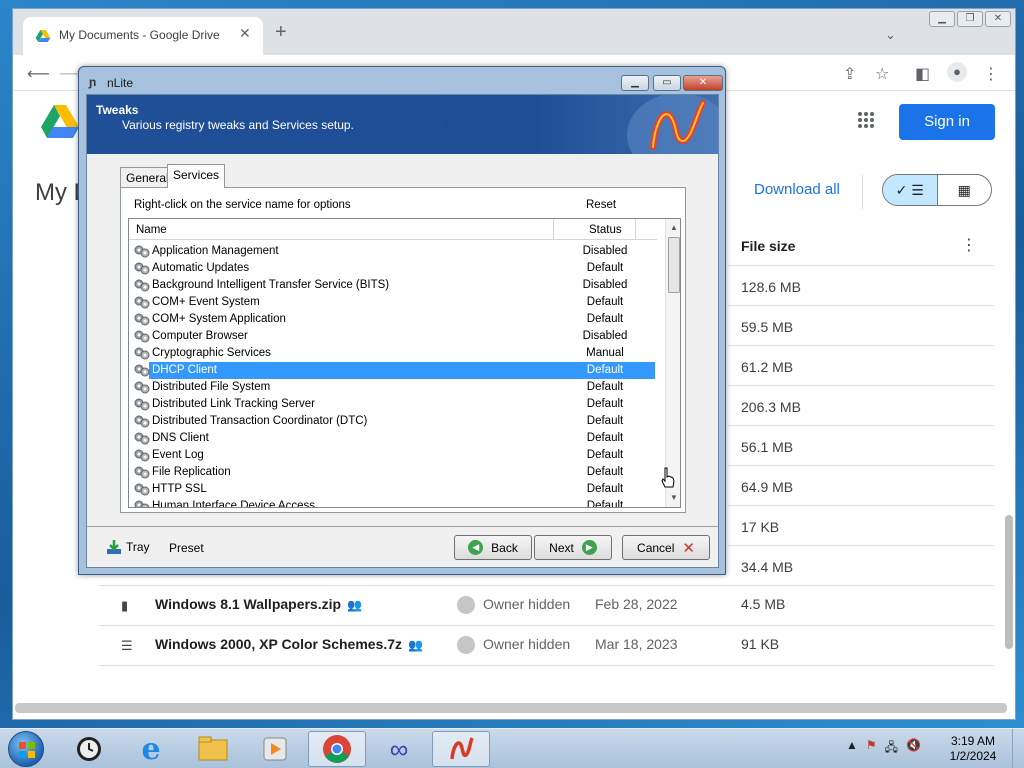 The image size is (1024, 768). I want to click on taskbar-internet-explorer: e, so click(151, 749).